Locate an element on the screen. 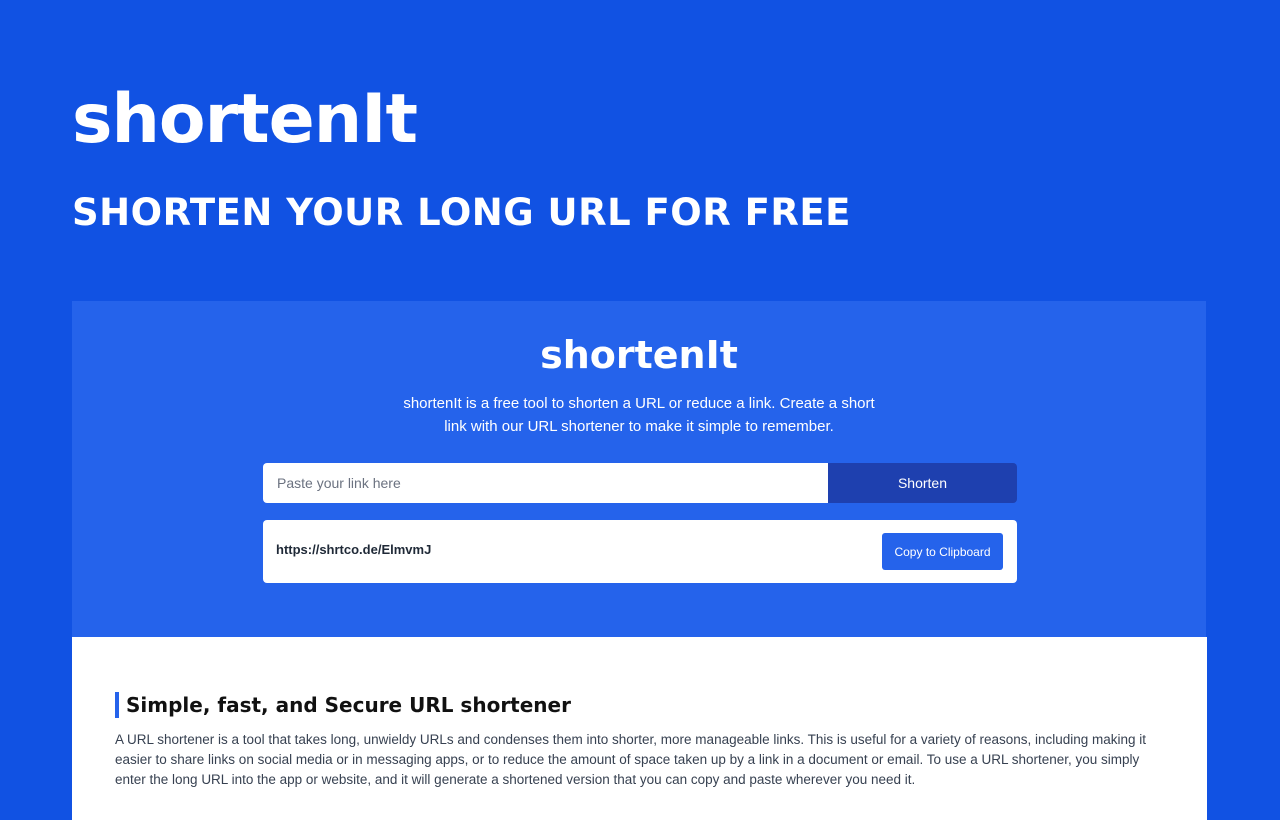 The image size is (1280, 820). section-heading: Simple, fast, and Secure URL shortener is located at coordinates (343, 705).